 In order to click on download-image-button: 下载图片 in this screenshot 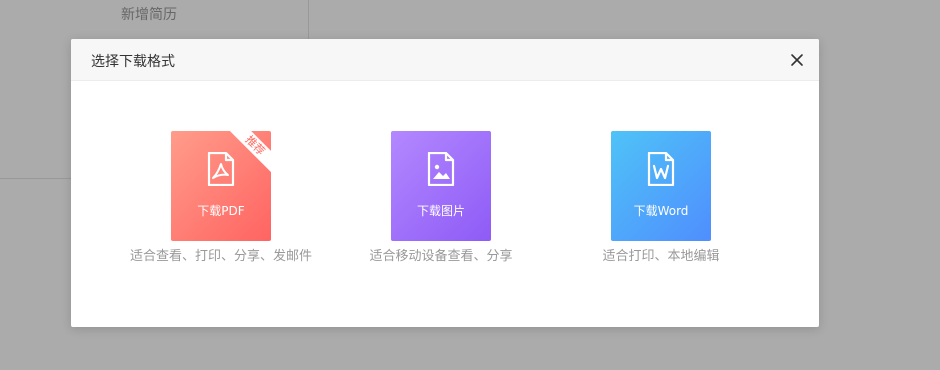, I will do `click(441, 186)`.